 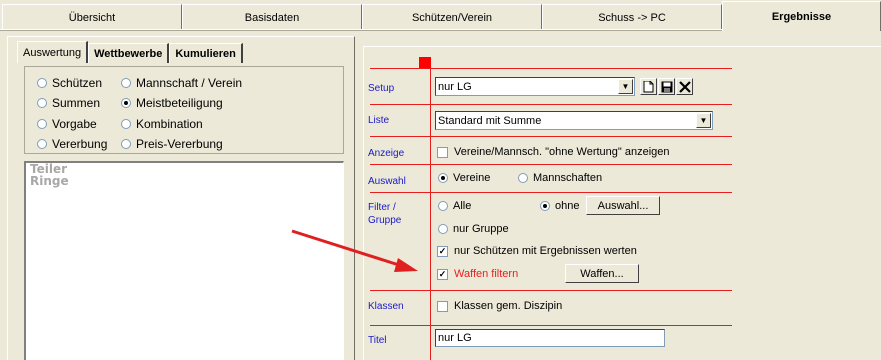 I want to click on titel-input: nur LG, so click(x=550, y=338).